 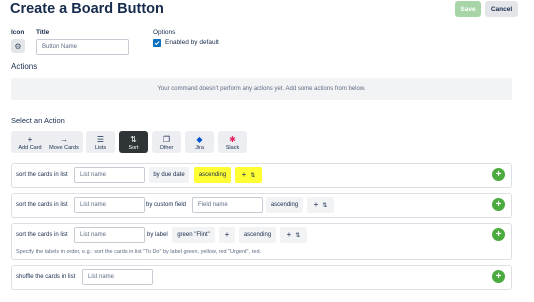 I want to click on action-type-sort: ⇅ Sort, so click(x=133, y=142).